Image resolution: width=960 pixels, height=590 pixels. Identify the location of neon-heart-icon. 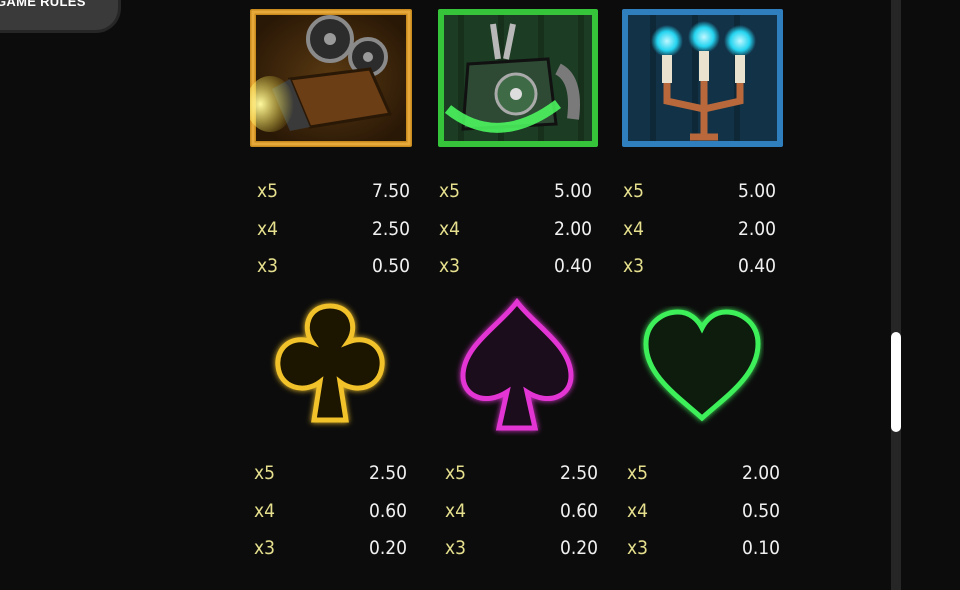
(702, 365).